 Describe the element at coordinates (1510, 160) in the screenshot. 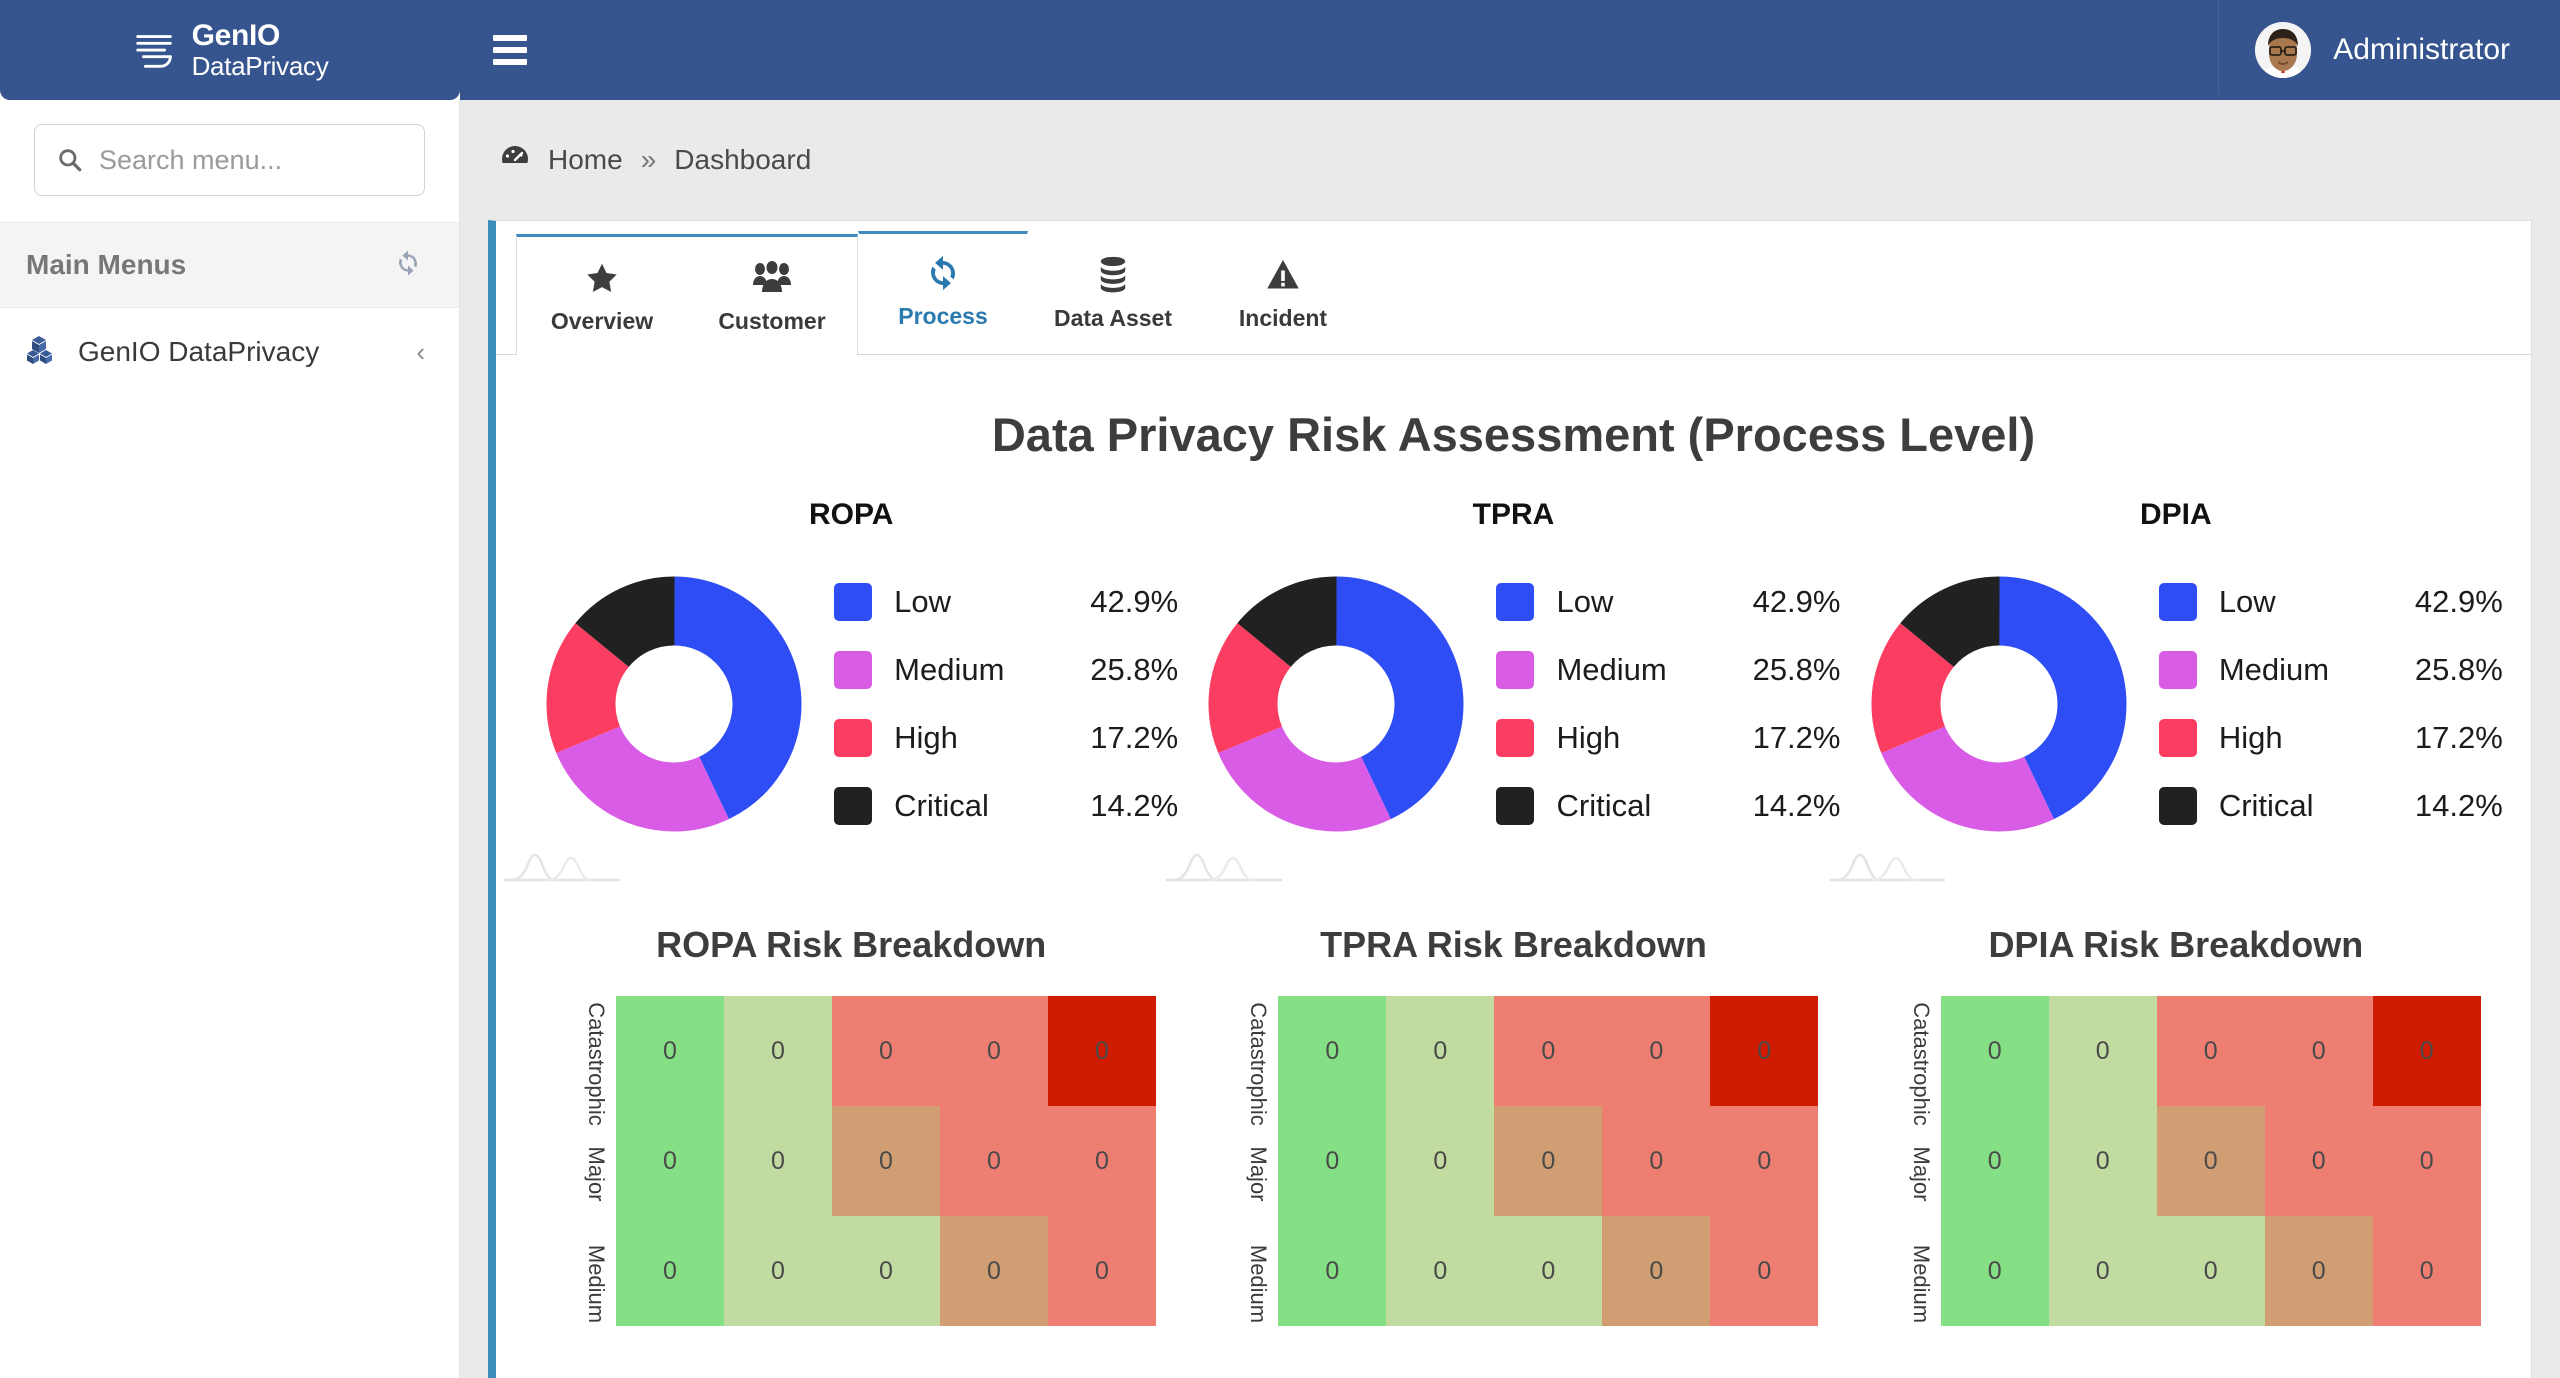

I see `breadcrumb: Home » Dashboard` at that location.